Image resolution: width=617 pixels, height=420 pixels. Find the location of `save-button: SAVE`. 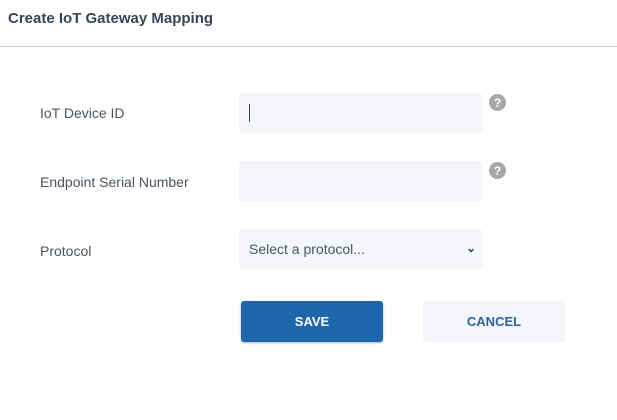

save-button: SAVE is located at coordinates (312, 321).